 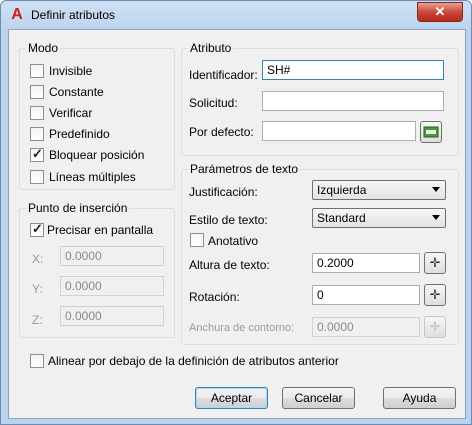 I want to click on z-field: 0.0000, so click(x=112, y=316).